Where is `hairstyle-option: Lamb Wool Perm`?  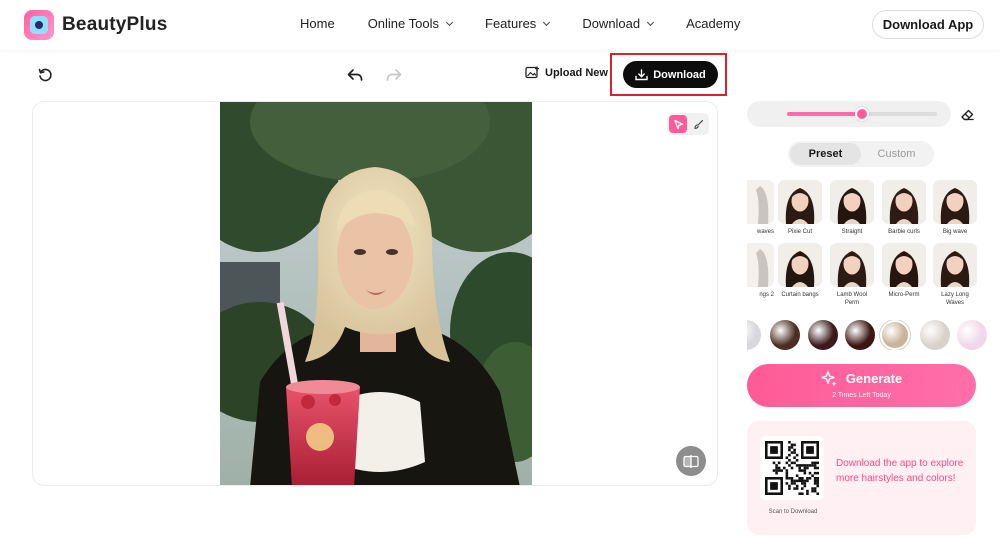
hairstyle-option: Lamb Wool Perm is located at coordinates (852, 275).